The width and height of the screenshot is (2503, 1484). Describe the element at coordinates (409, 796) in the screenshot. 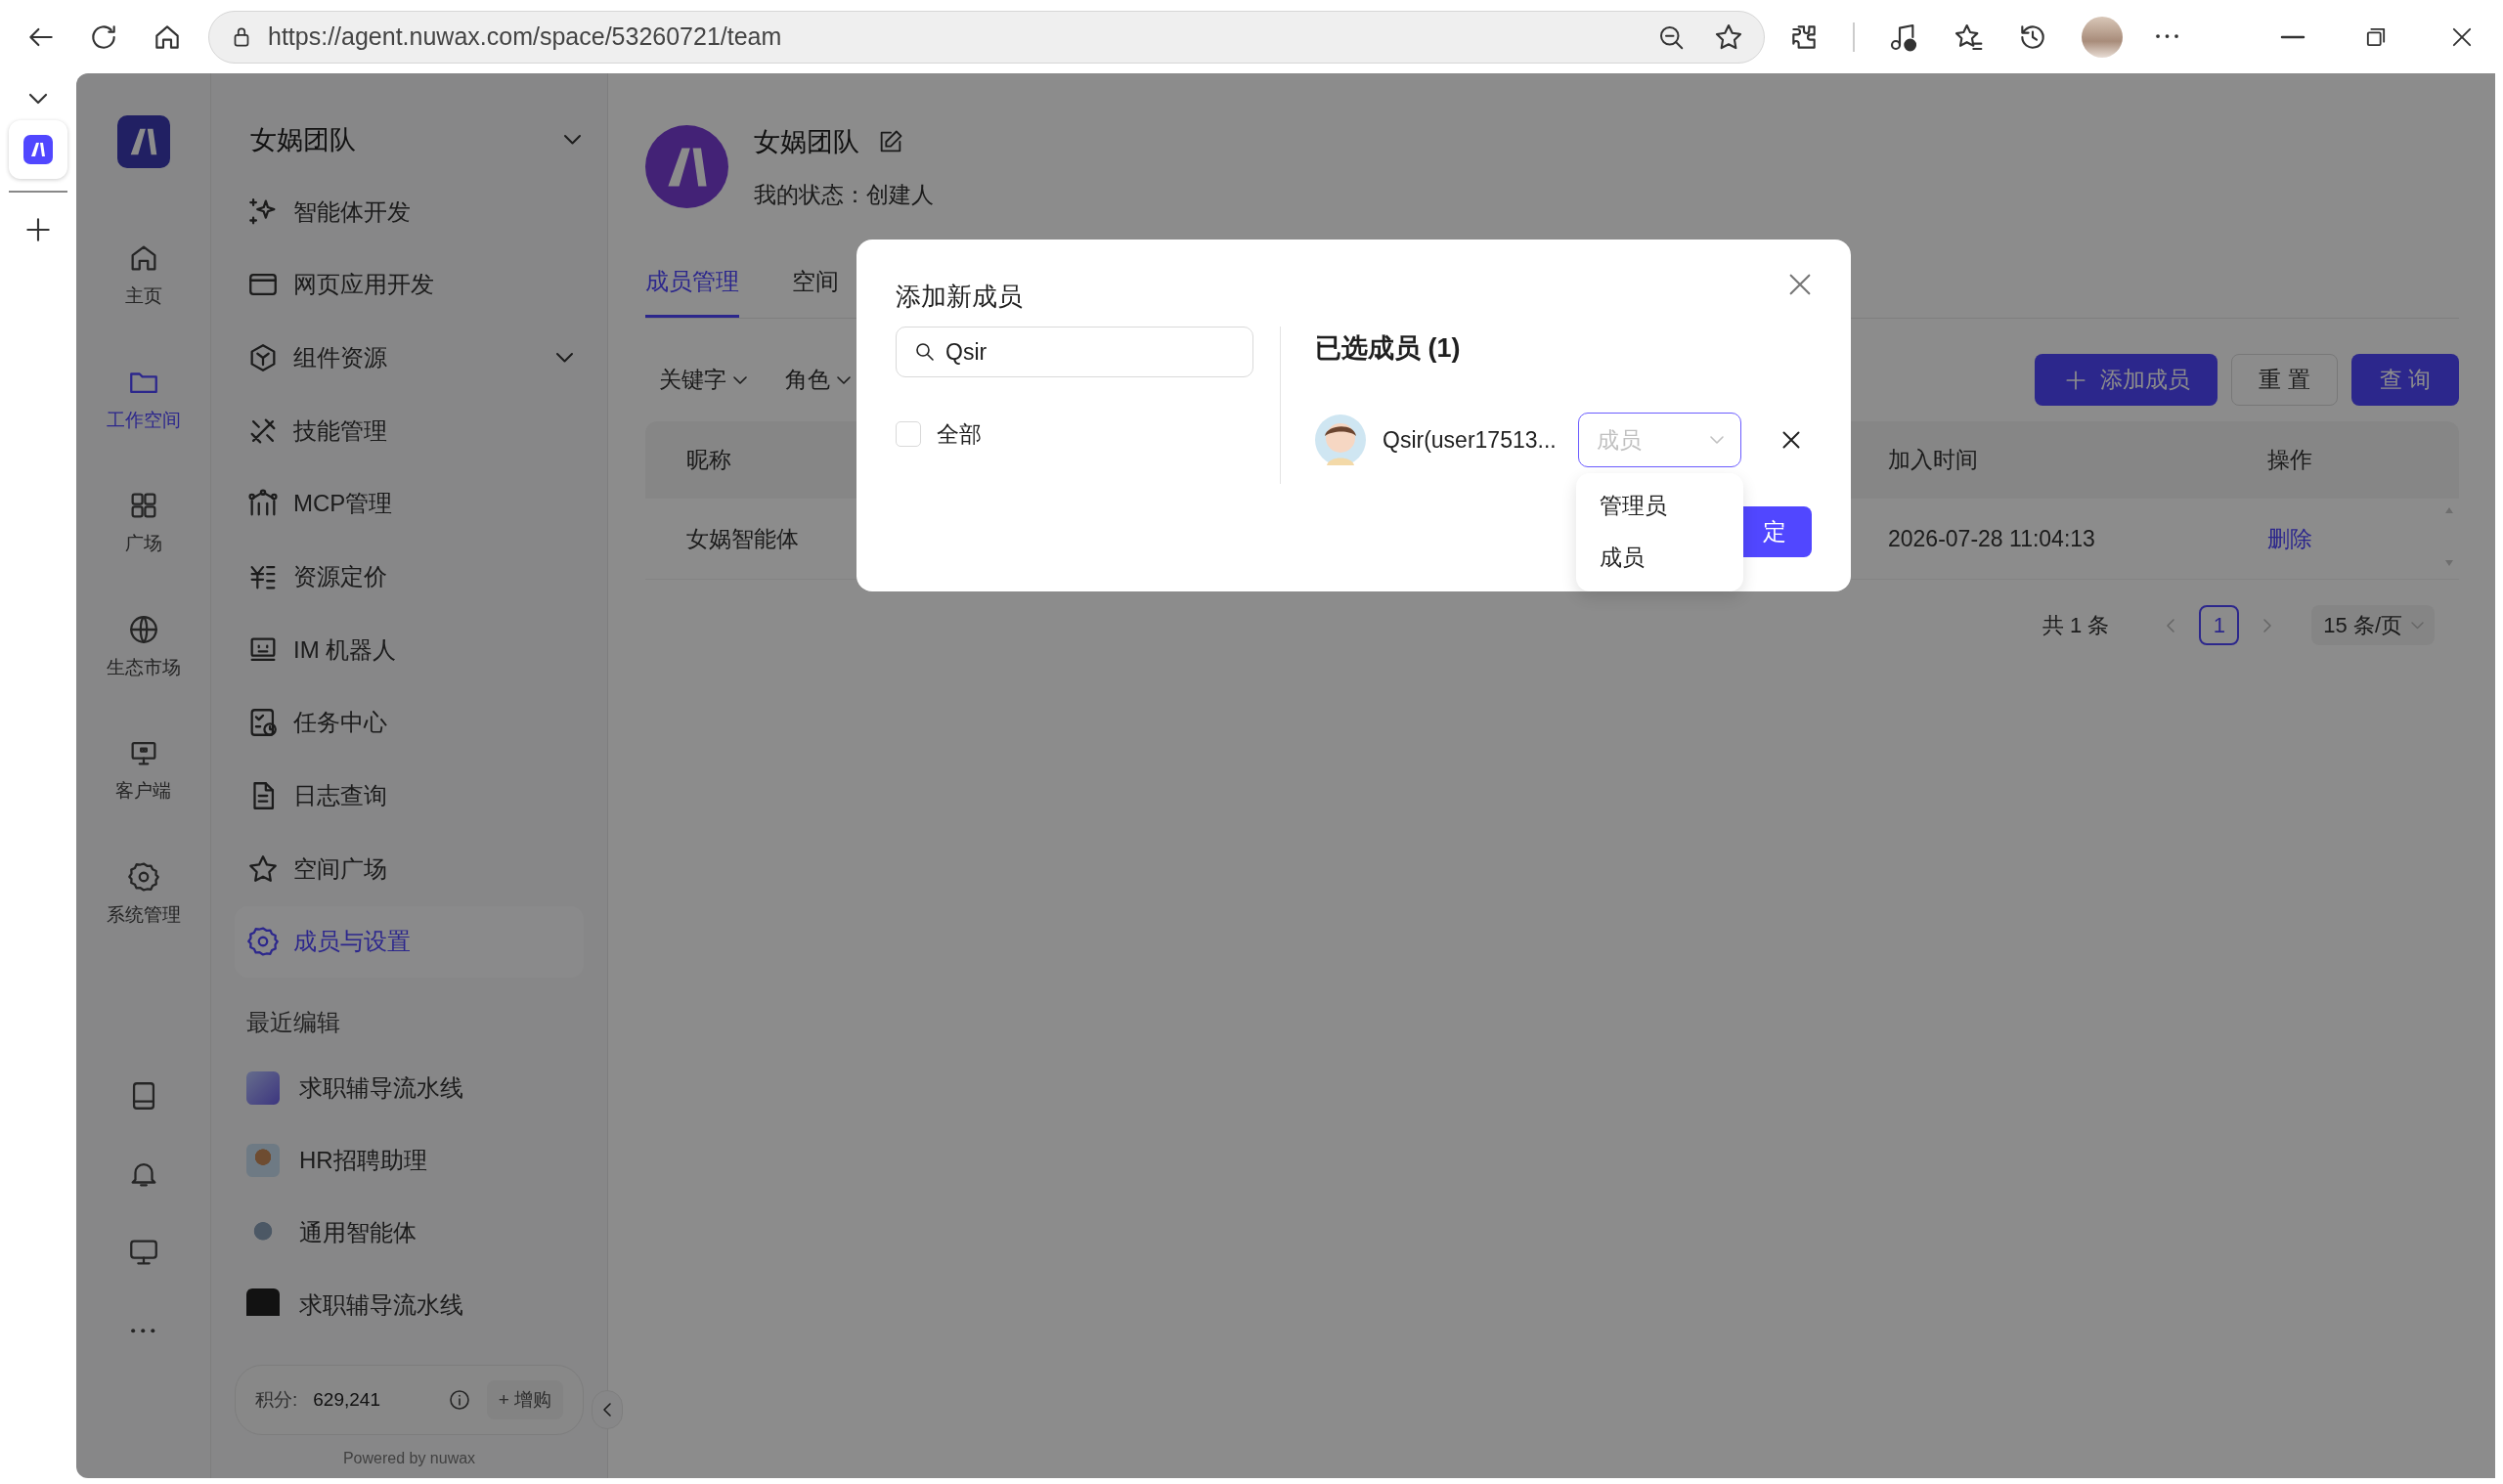

I see `menu-item: 日志查询` at that location.